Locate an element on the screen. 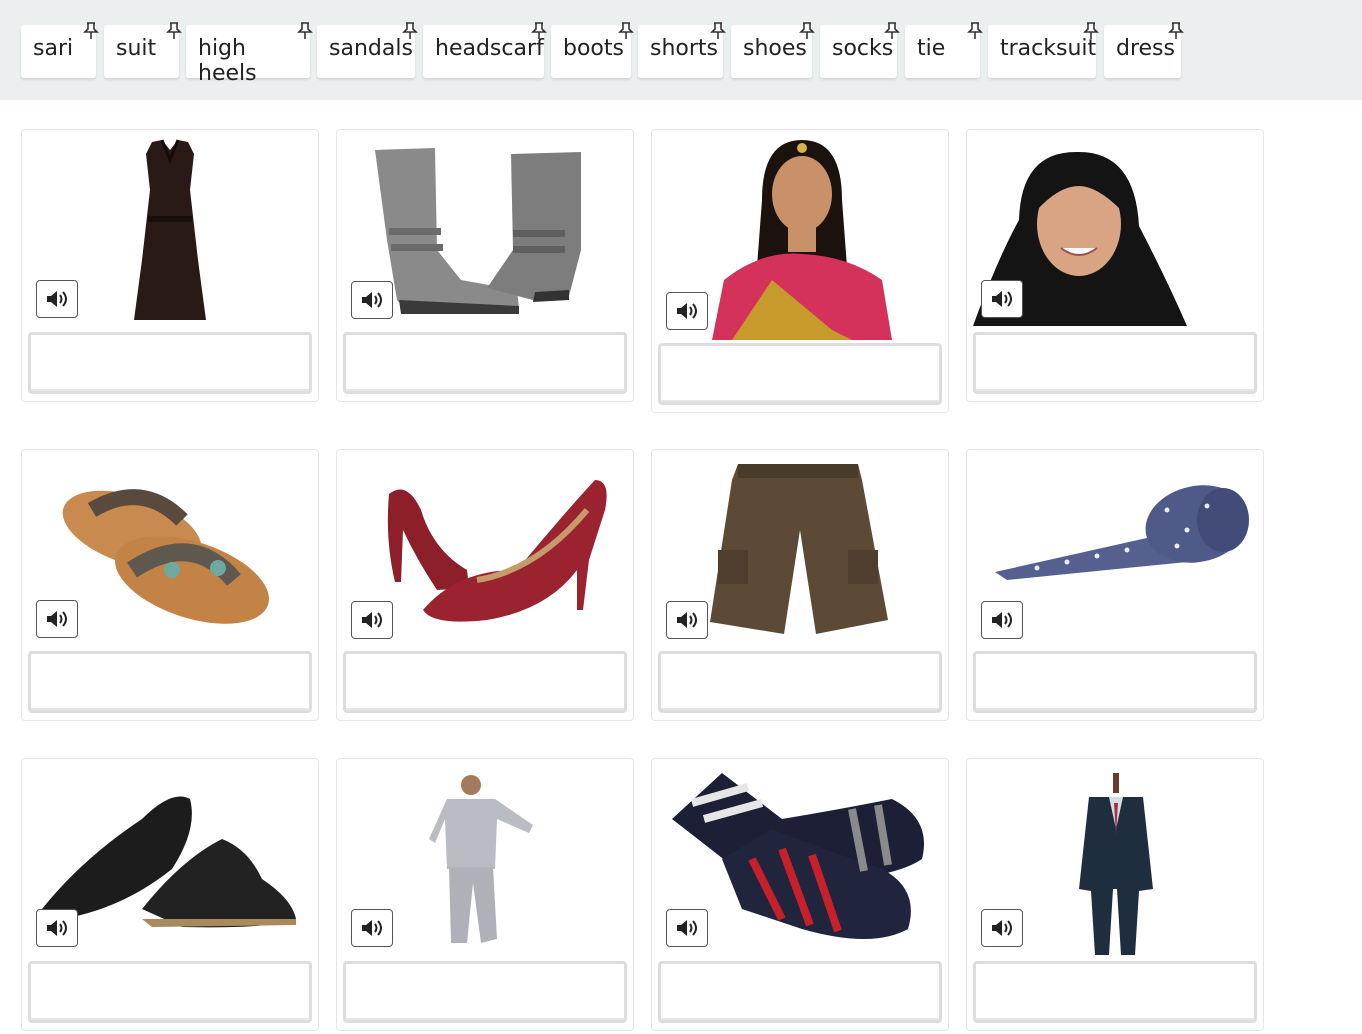  word-chip-tracksuit: tracksuit is located at coordinates (1043, 50).